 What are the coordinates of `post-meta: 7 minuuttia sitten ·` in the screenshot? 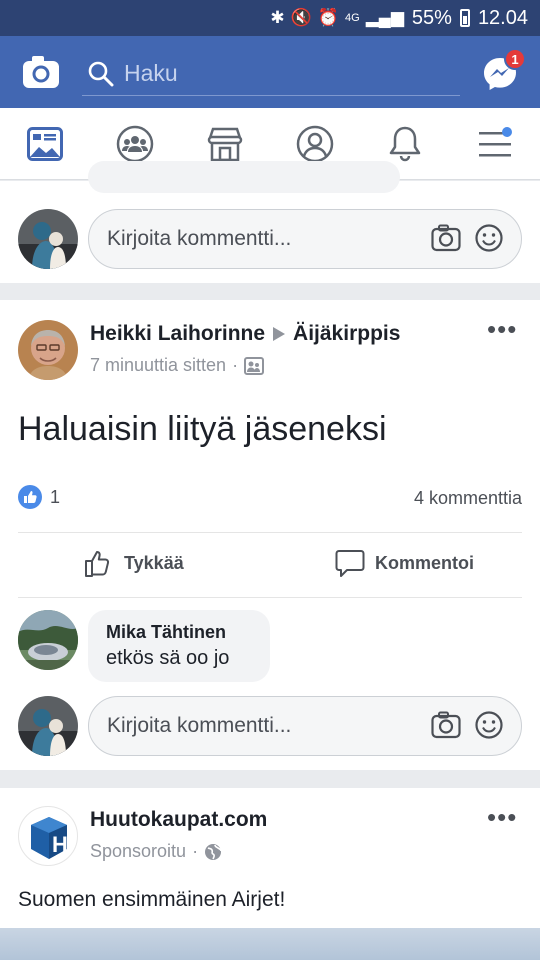 It's located at (177, 365).